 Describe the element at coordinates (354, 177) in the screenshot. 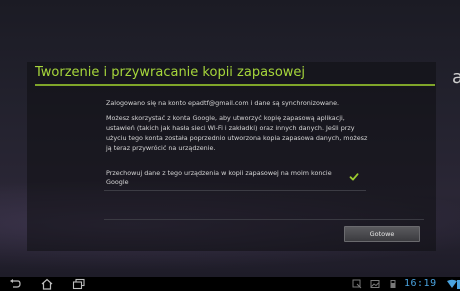

I see `checkbox-checked-icon` at that location.